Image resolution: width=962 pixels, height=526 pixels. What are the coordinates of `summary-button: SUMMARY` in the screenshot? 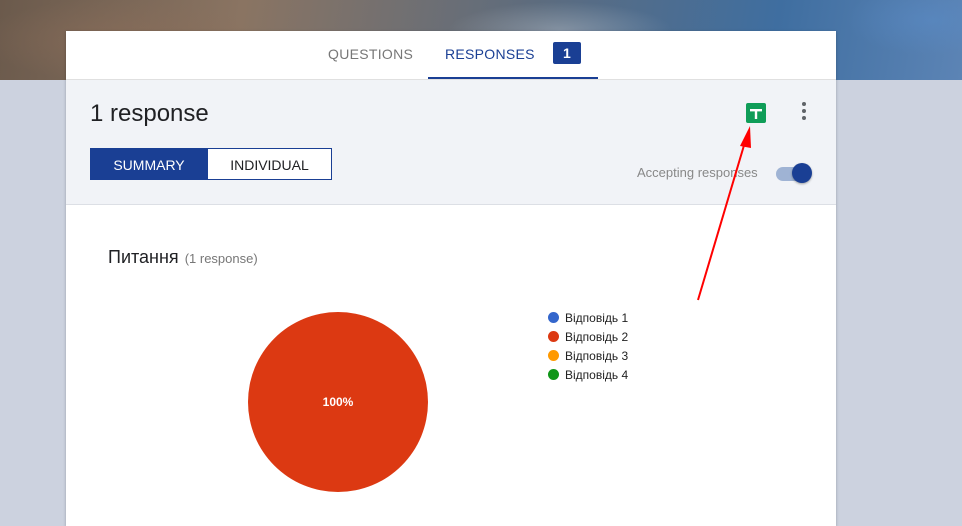 It's located at (149, 164).